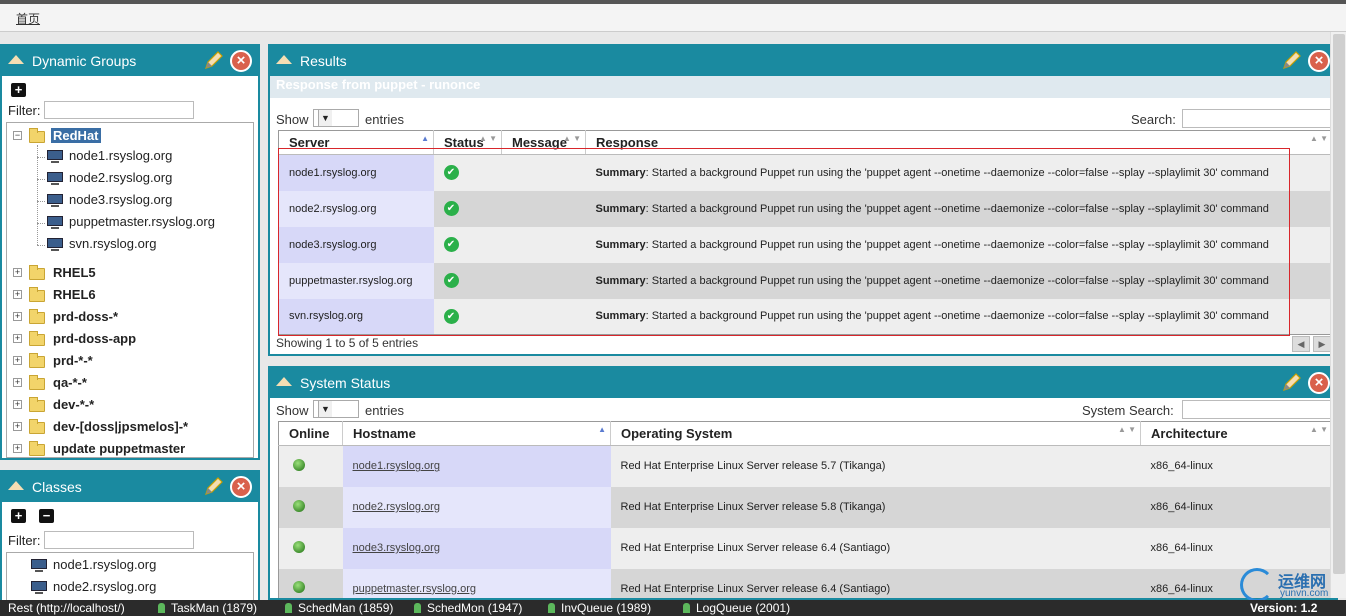  What do you see at coordinates (18, 516) in the screenshot?
I see `add-class-button: +` at bounding box center [18, 516].